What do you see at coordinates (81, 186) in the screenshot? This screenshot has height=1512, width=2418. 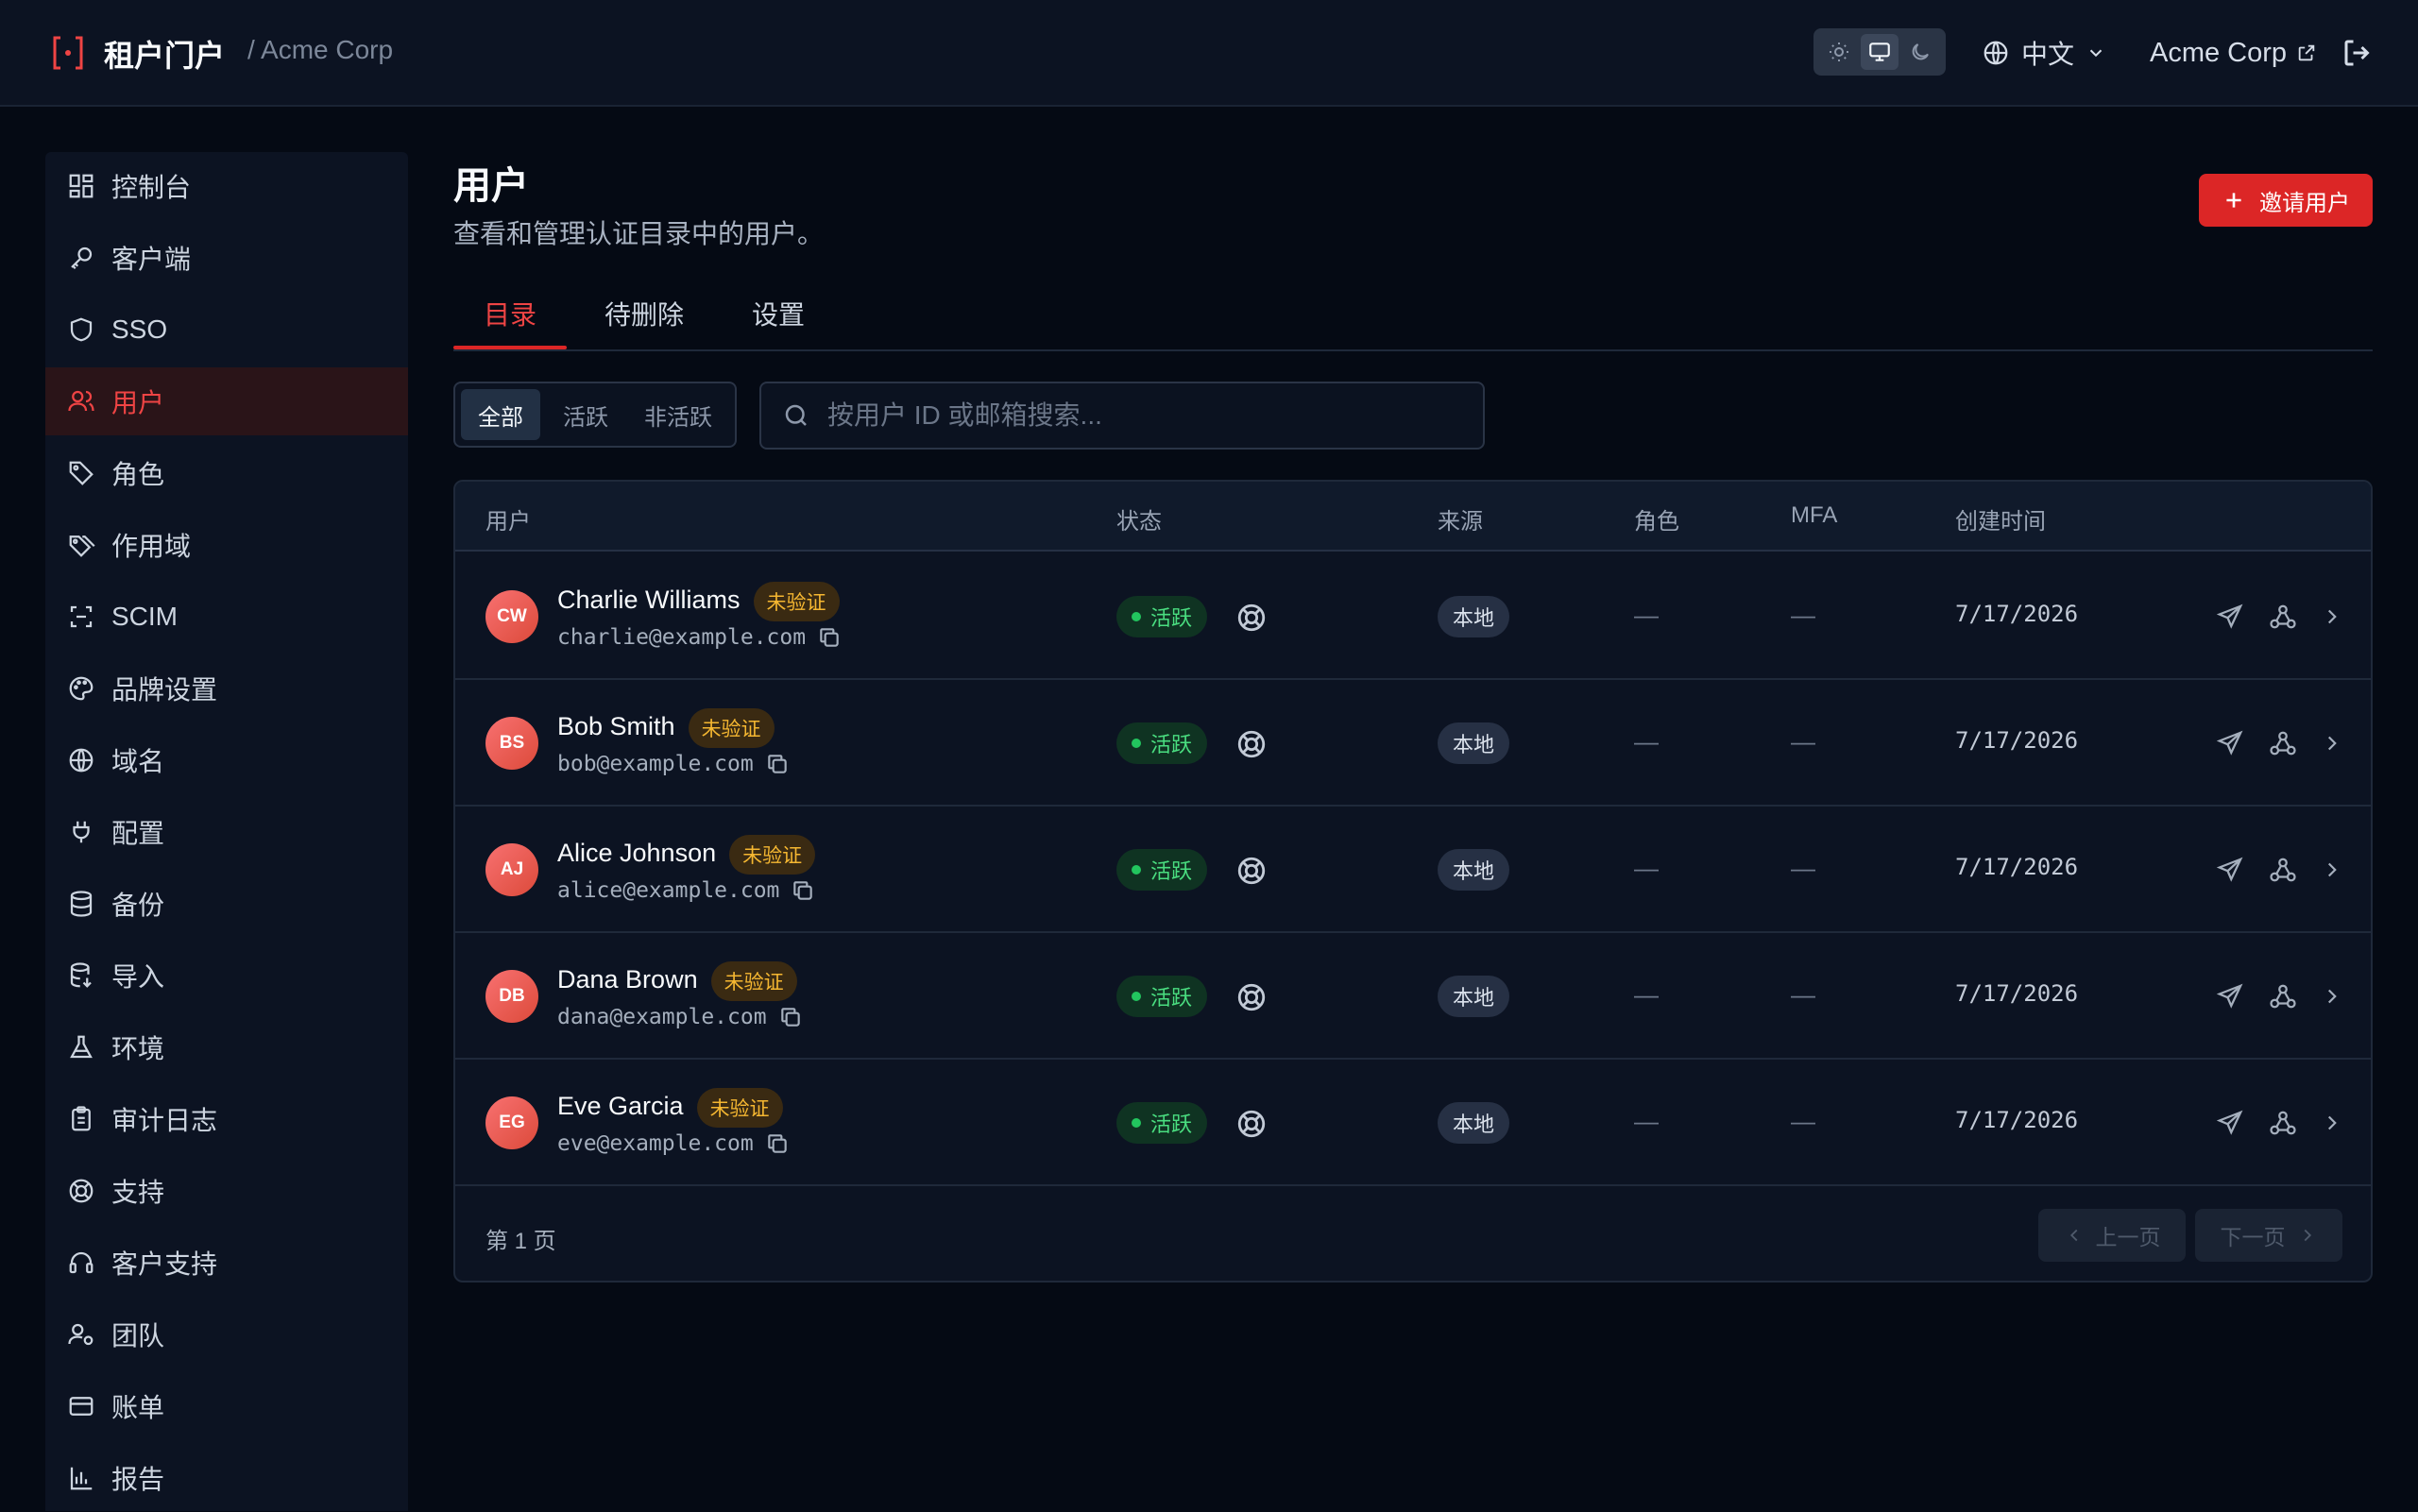 I see `dashboard-icon` at bounding box center [81, 186].